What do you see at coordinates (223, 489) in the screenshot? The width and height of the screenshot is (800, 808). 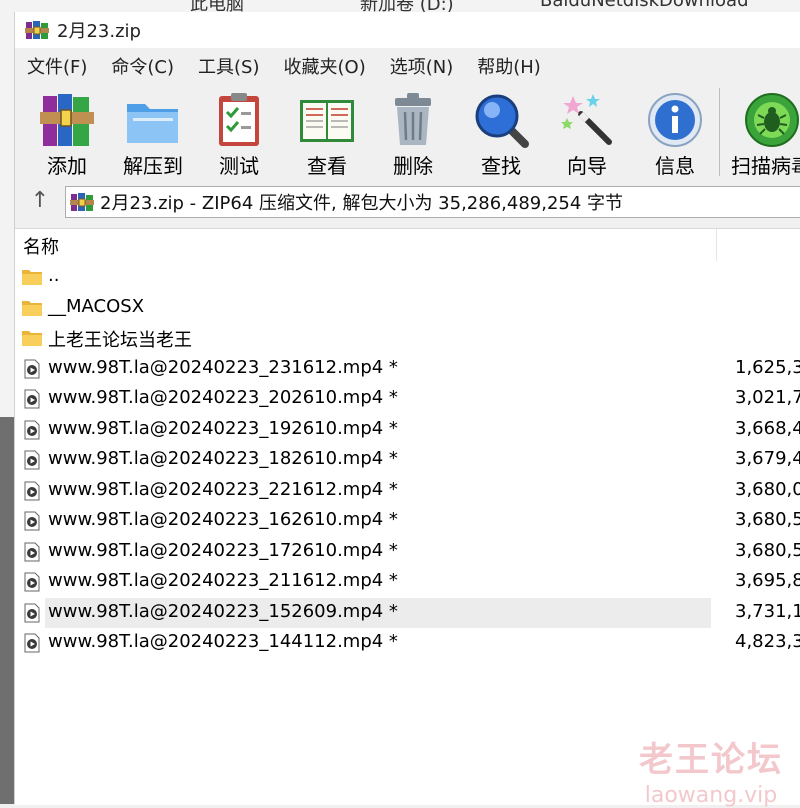 I see `file-name: www.98T.la@20240223_221612.mp4 *` at bounding box center [223, 489].